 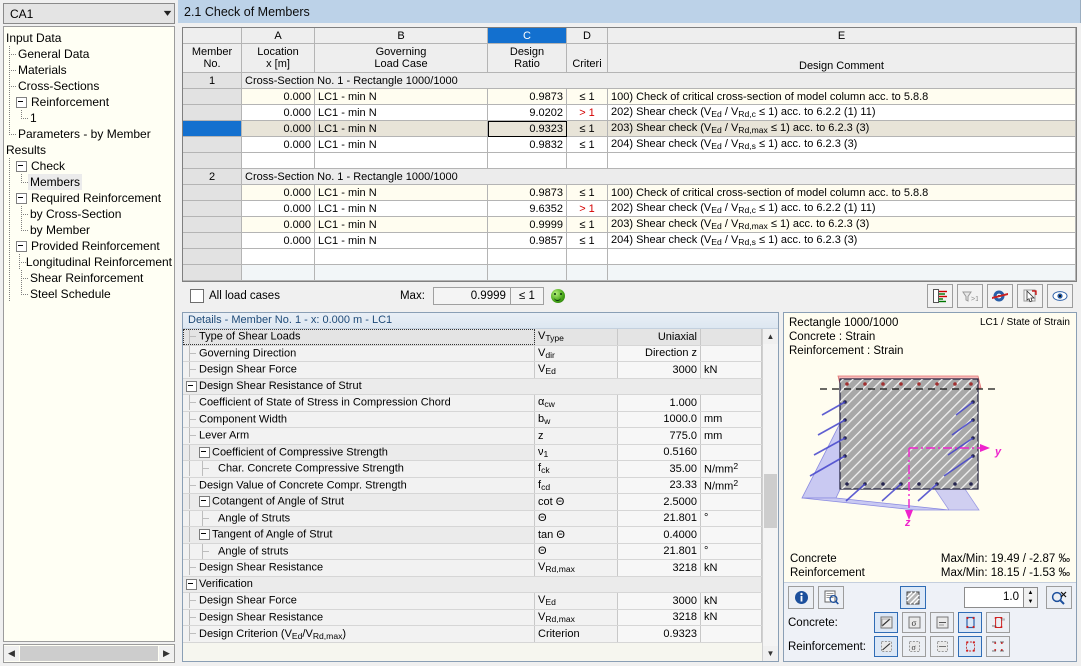 What do you see at coordinates (472, 502) in the screenshot?
I see `details-row: Cotangent of Angle of Strut cot Θ 2.5000` at bounding box center [472, 502].